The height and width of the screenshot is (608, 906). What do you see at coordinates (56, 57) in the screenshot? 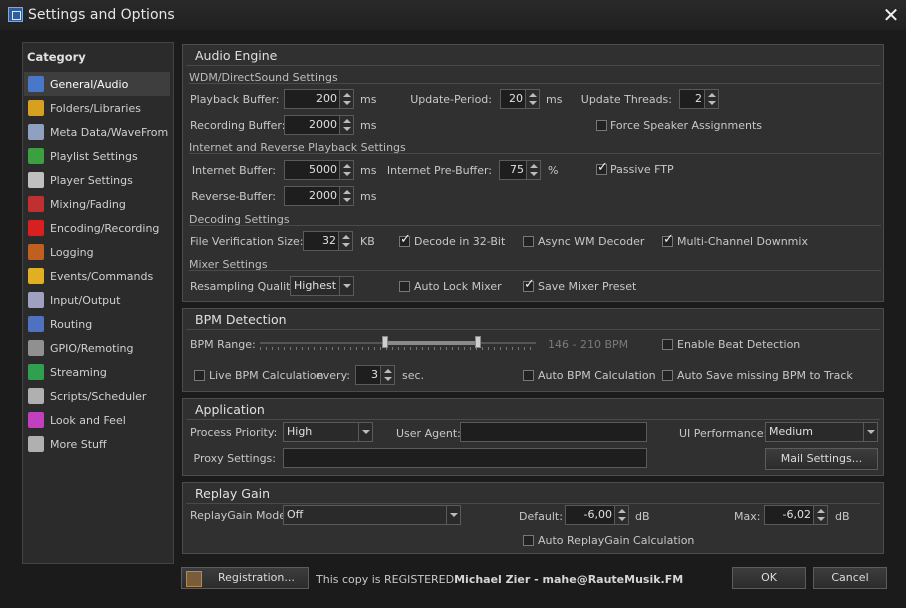
I see `category-title: Category` at bounding box center [56, 57].